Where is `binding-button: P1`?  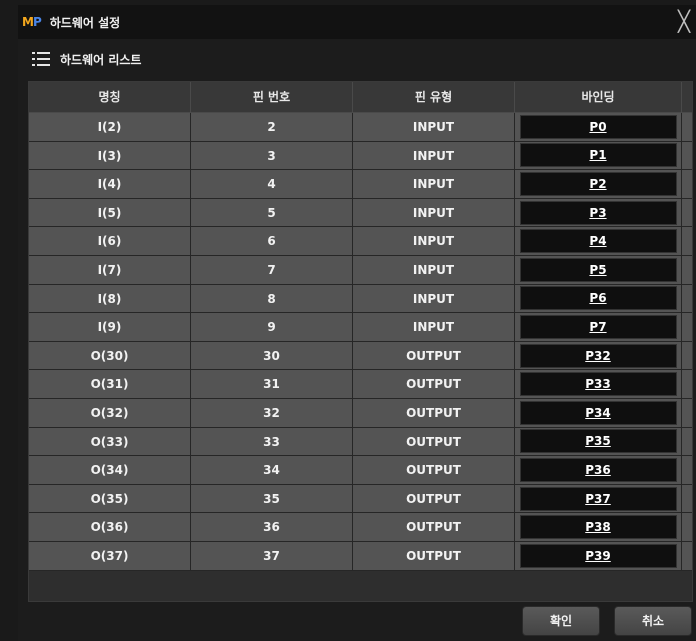 binding-button: P1 is located at coordinates (598, 155).